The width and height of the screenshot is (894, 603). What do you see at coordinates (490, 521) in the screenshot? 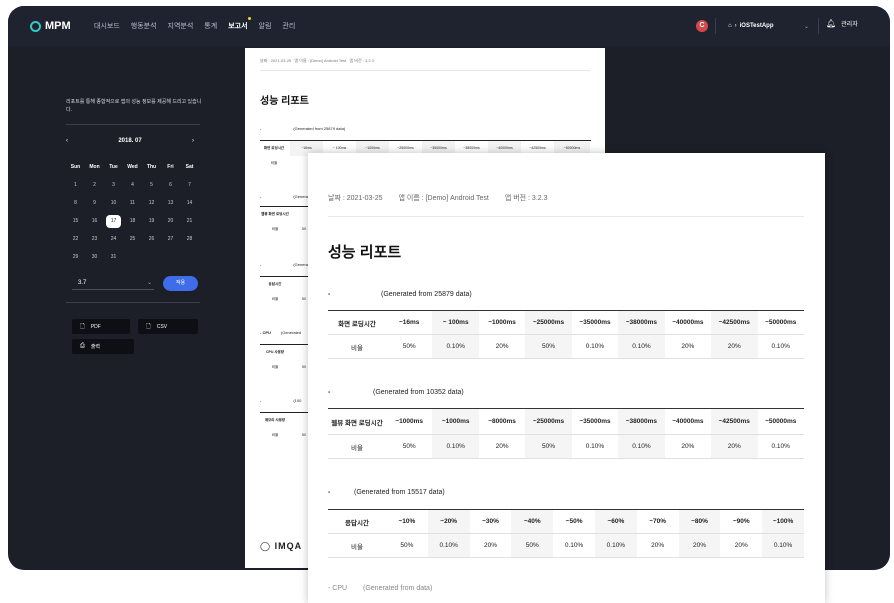
I see `table-col: ~30%` at bounding box center [490, 521].